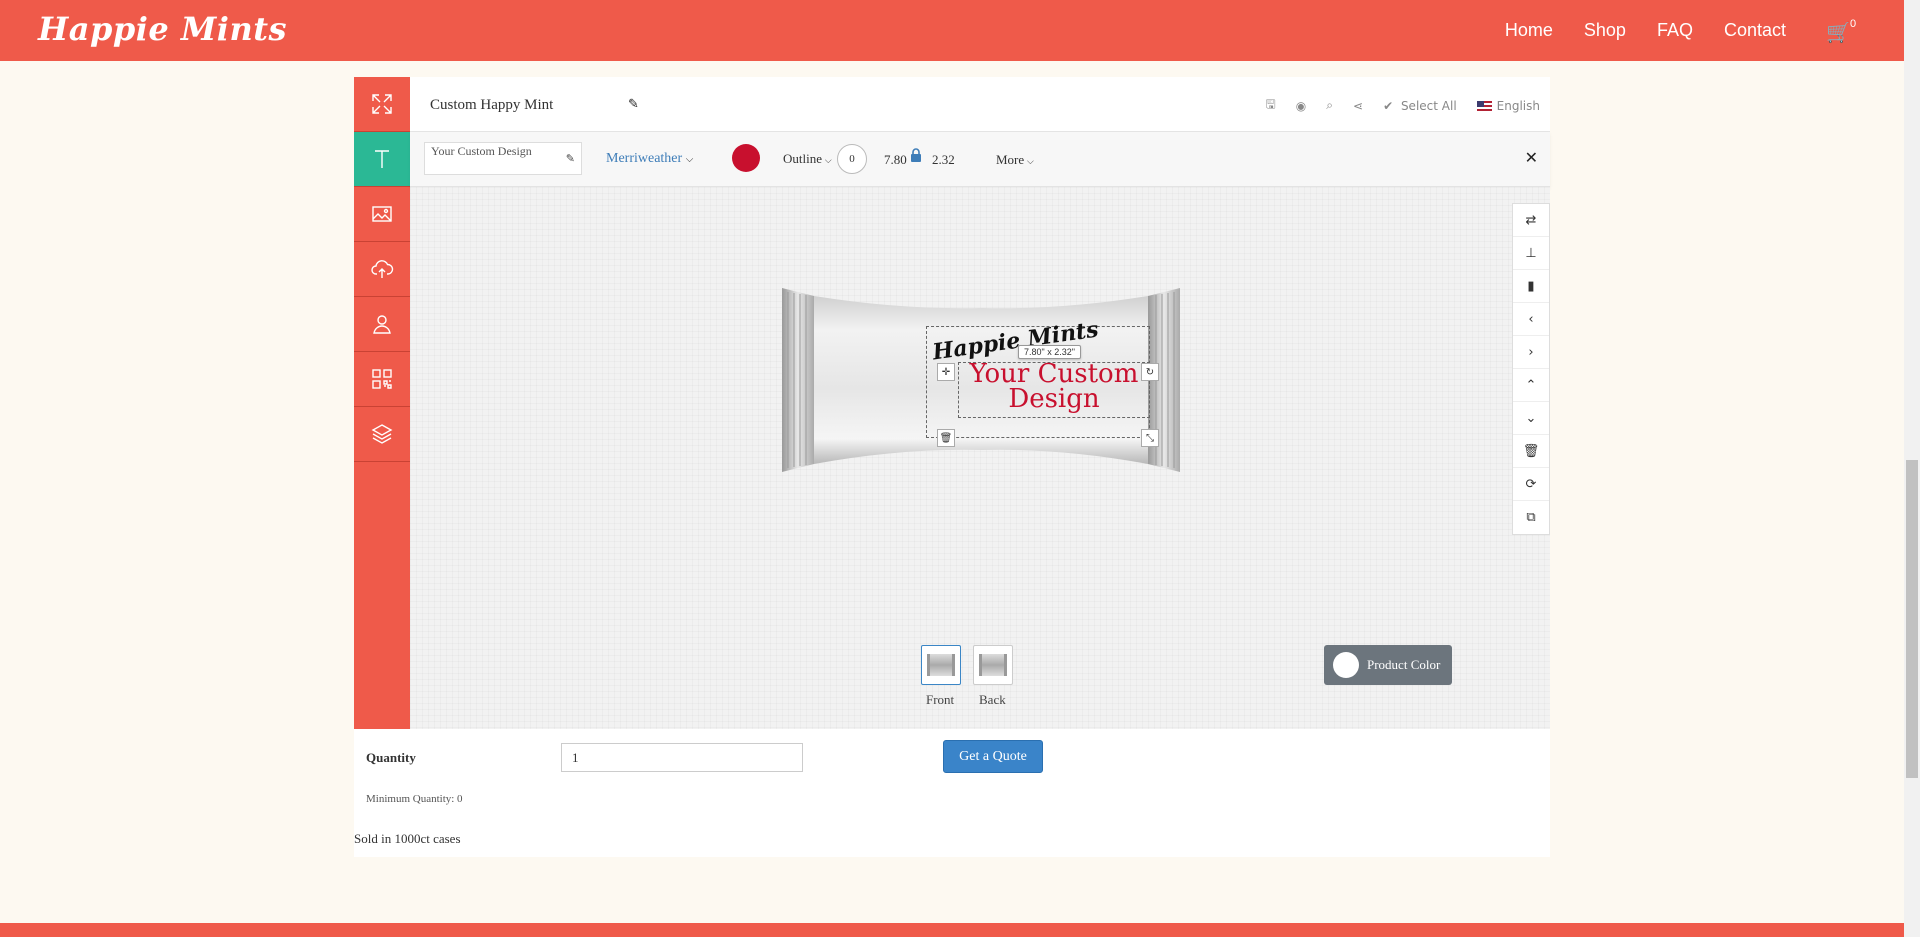 The image size is (1920, 937). I want to click on text-content-field: Your Custom Design ✎, so click(503, 158).